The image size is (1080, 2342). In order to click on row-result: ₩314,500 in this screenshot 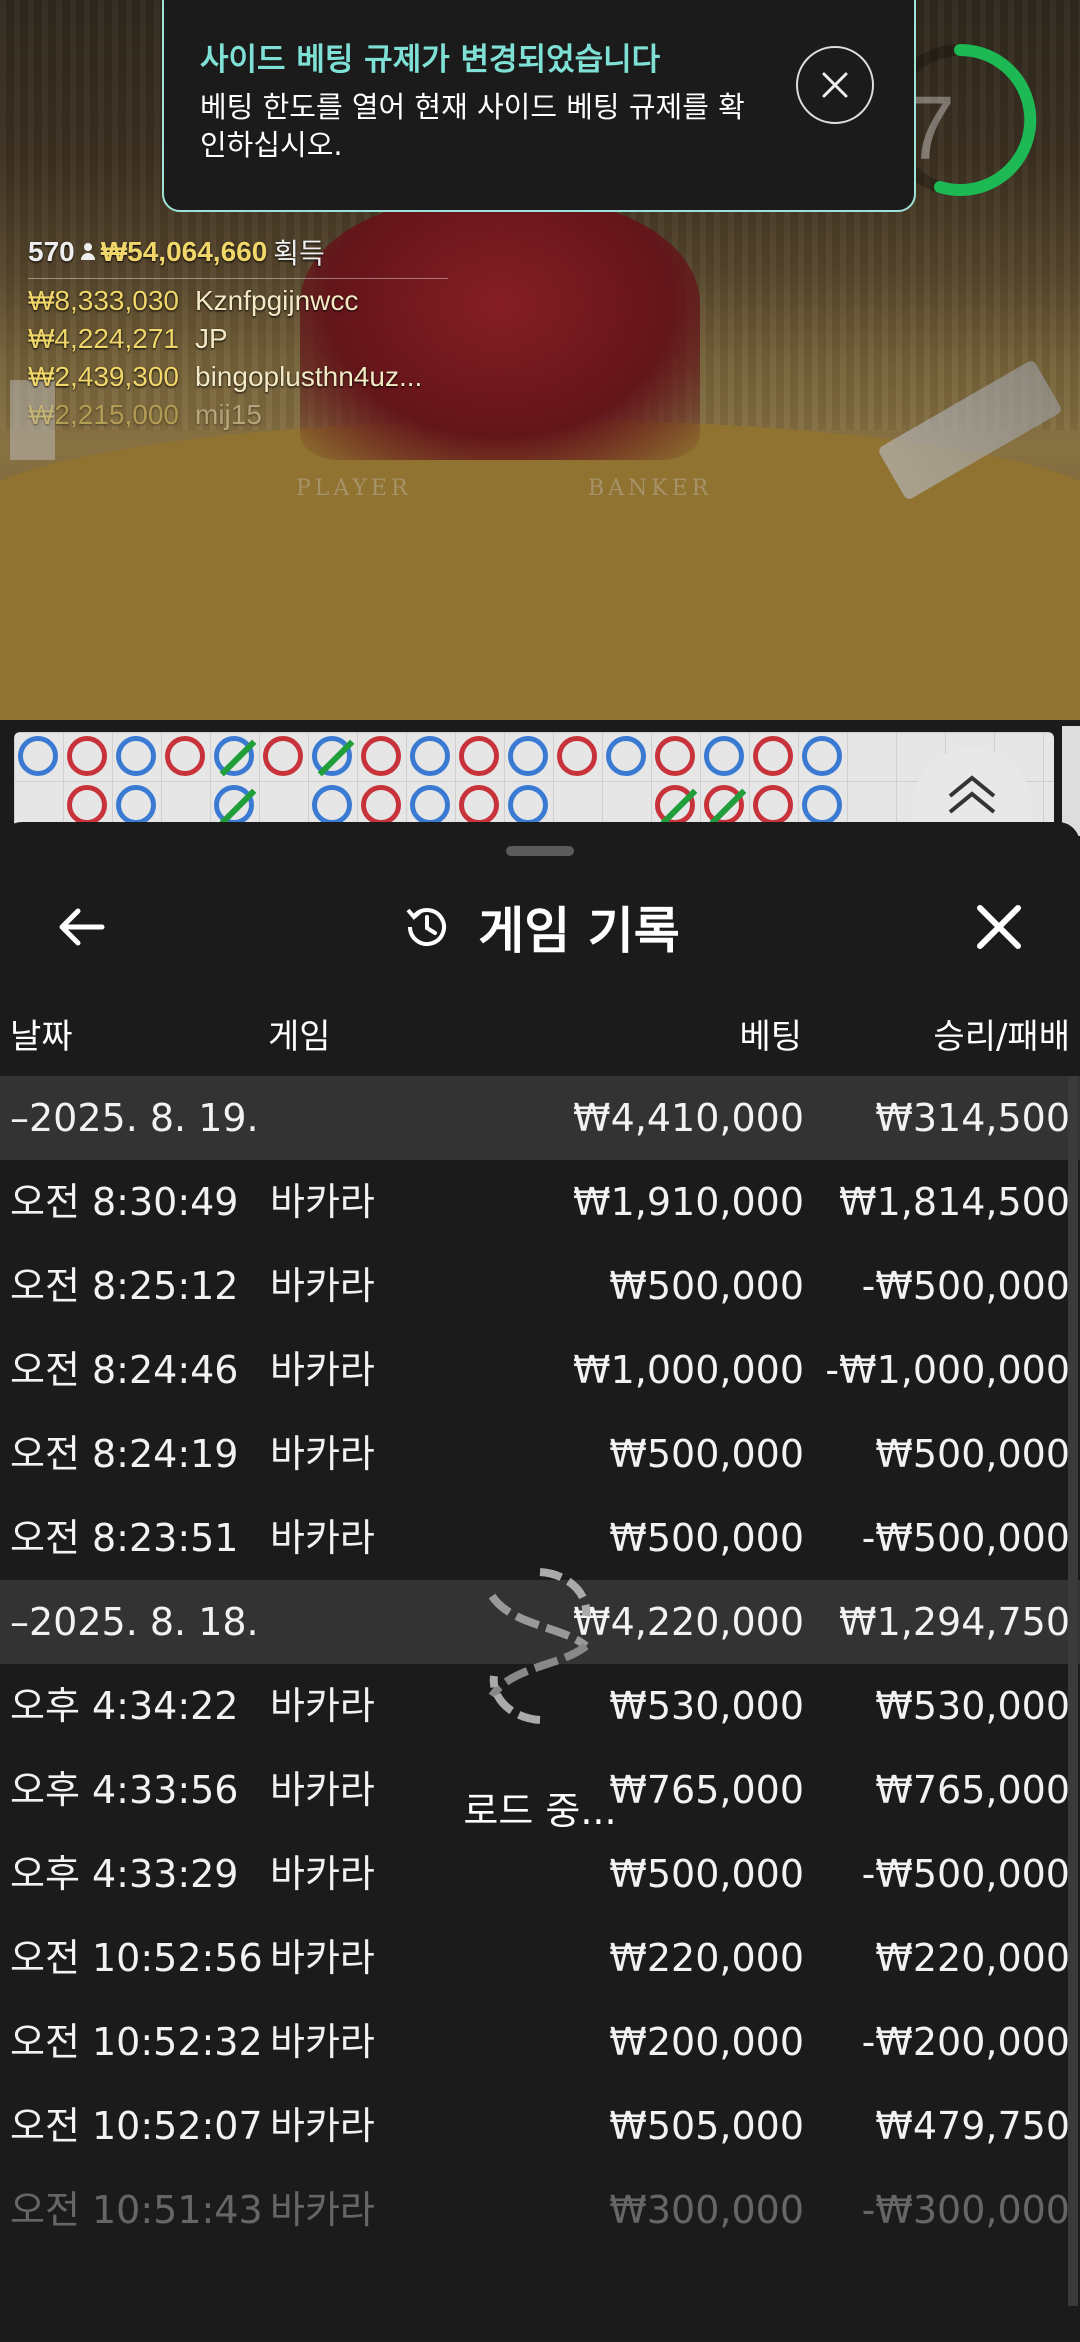, I will do `click(972, 1118)`.